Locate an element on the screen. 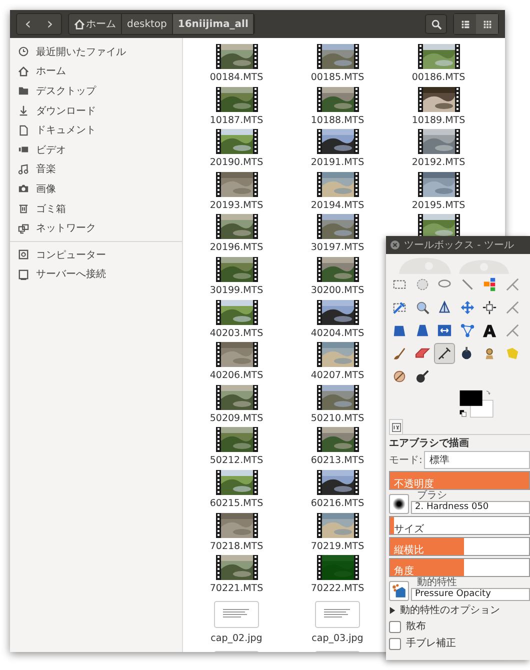 The height and width of the screenshot is (670, 530). sidebar-item: 最近開いたファイル is located at coordinates (96, 52).